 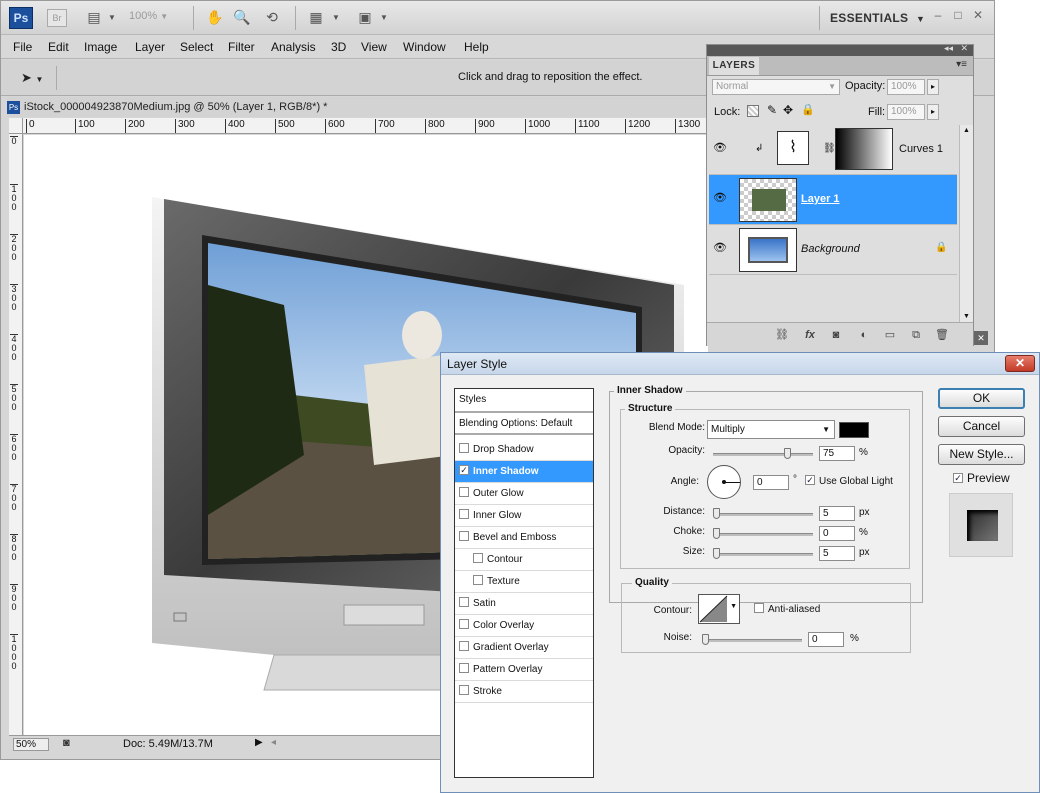 I want to click on size-input: 5, so click(x=837, y=553).